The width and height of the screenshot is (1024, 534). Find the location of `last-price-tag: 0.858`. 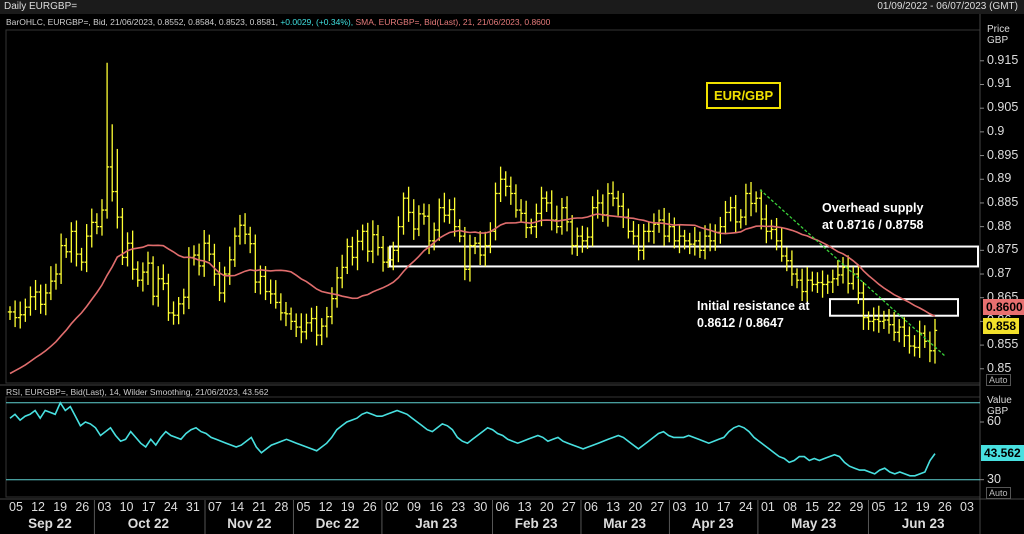

last-price-tag: 0.858 is located at coordinates (1001, 326).